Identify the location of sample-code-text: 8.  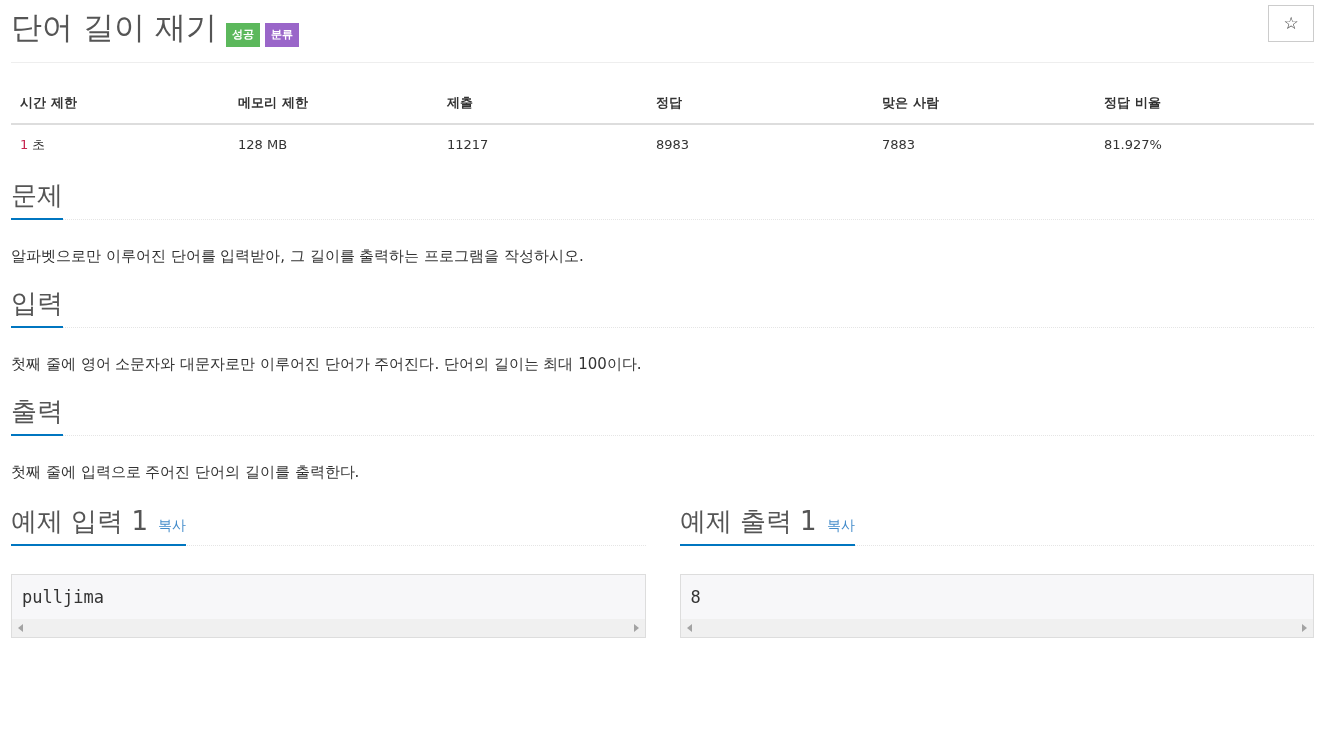
(695, 597).